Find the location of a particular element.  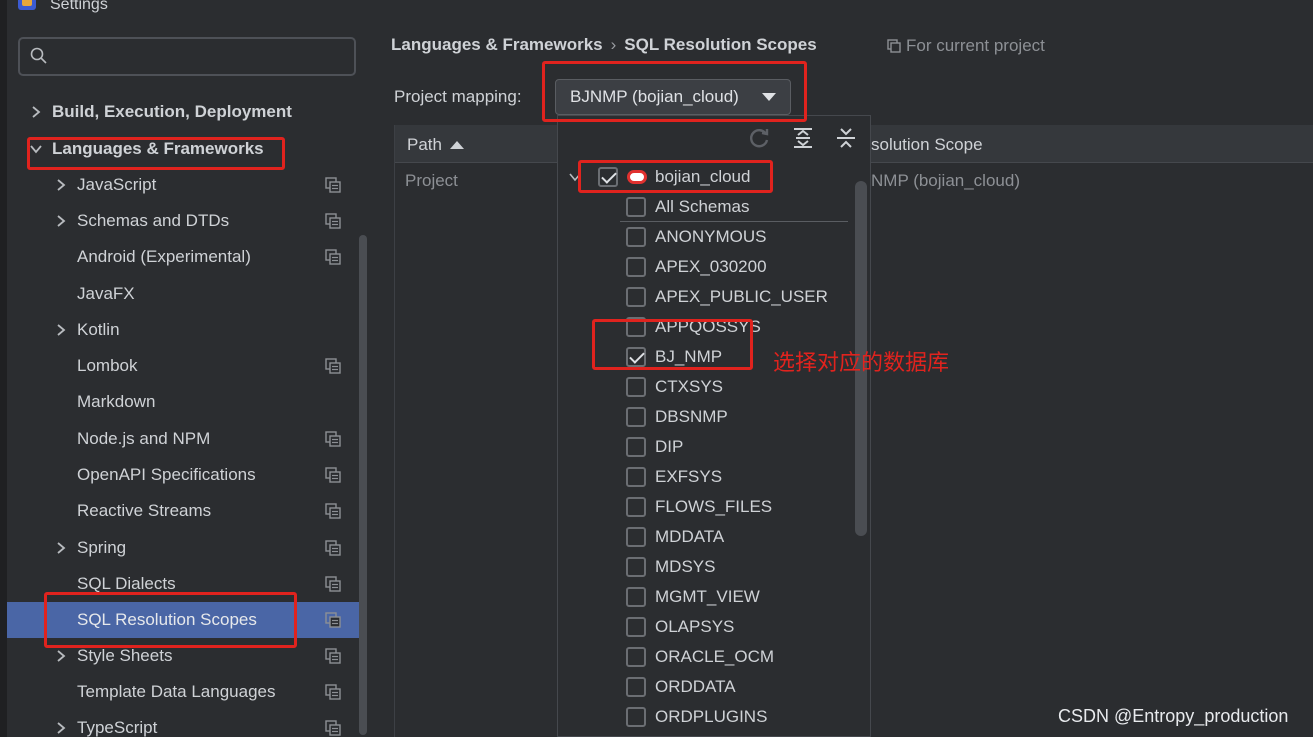

table-cell-path: Project is located at coordinates (431, 181).